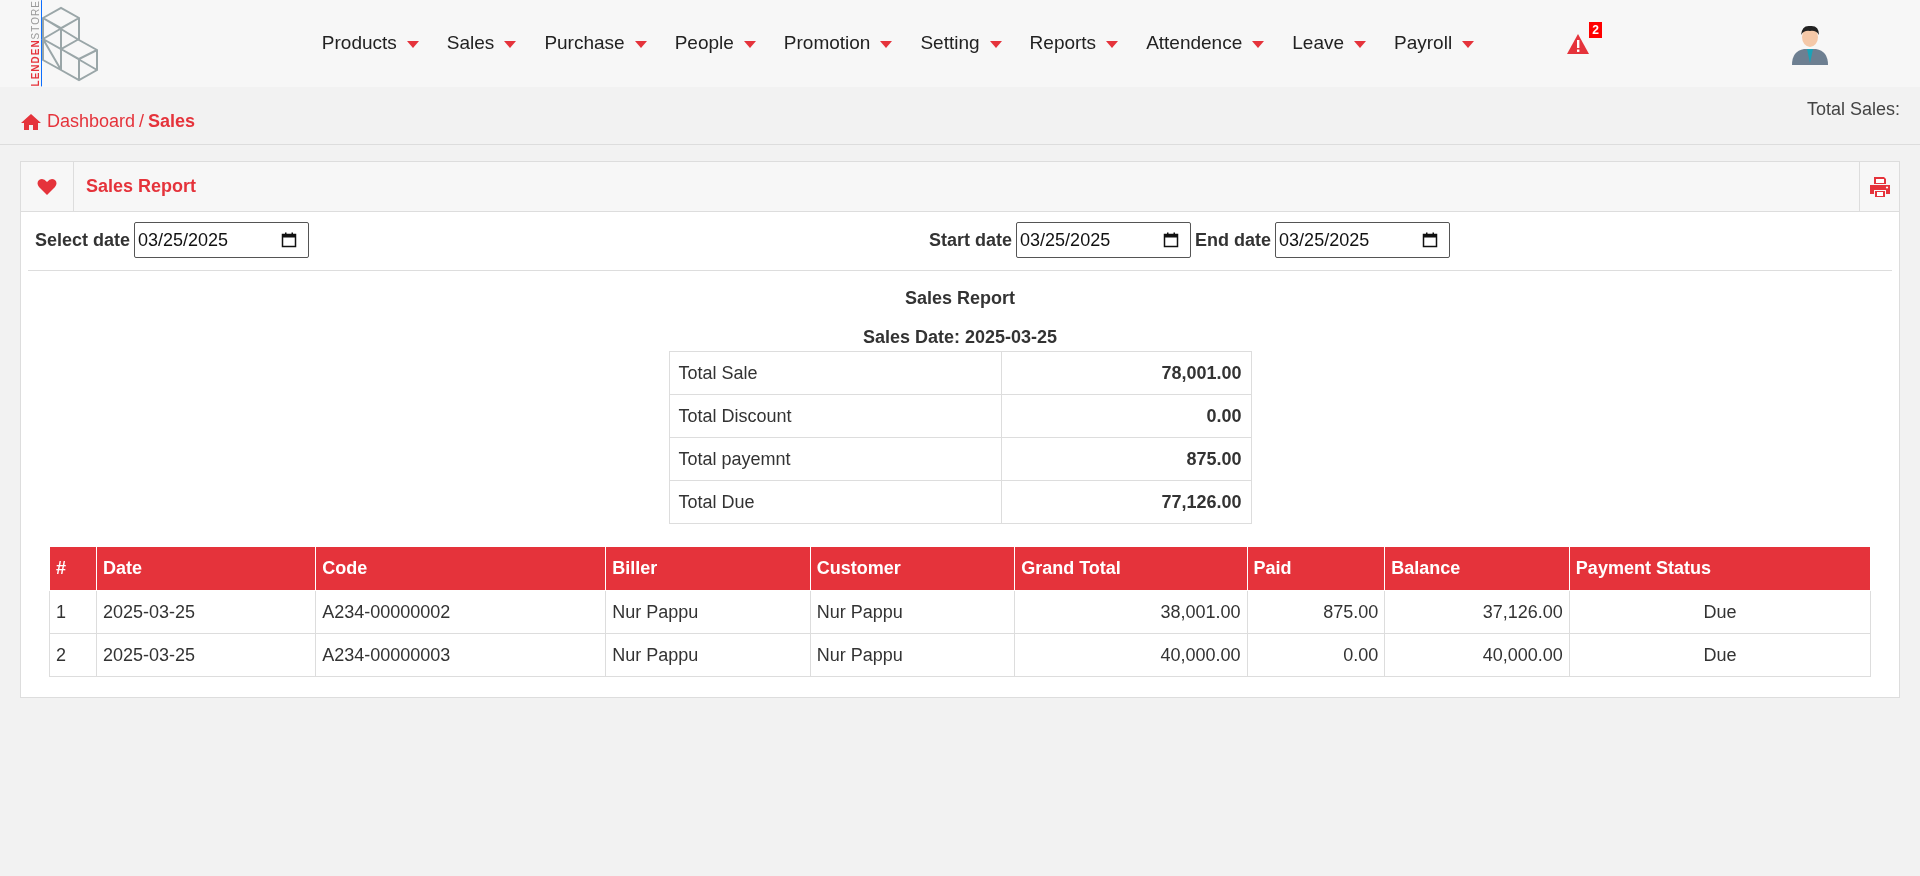  Describe the element at coordinates (370, 43) in the screenshot. I see `nav-dropdown: Products` at that location.